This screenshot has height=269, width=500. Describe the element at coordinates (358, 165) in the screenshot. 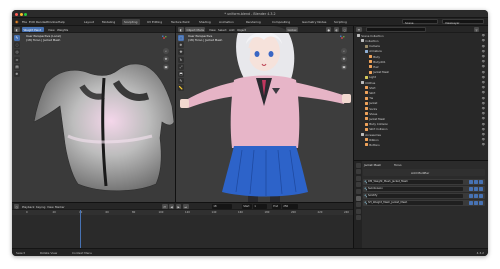

I see `tool-tab-icon` at that location.